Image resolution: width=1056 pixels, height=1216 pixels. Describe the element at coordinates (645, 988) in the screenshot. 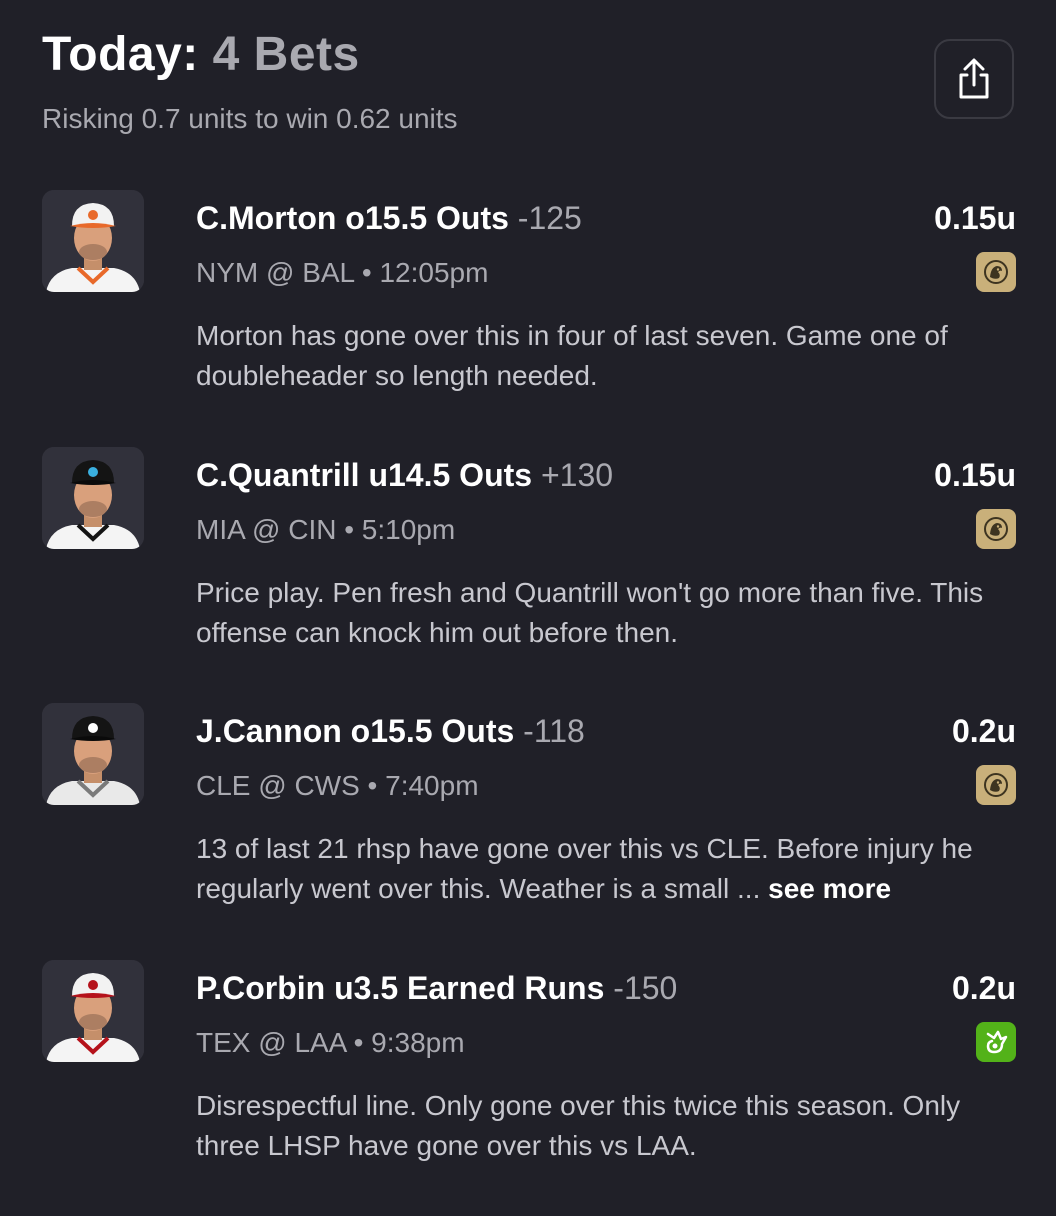

I see `odds: -150` at that location.